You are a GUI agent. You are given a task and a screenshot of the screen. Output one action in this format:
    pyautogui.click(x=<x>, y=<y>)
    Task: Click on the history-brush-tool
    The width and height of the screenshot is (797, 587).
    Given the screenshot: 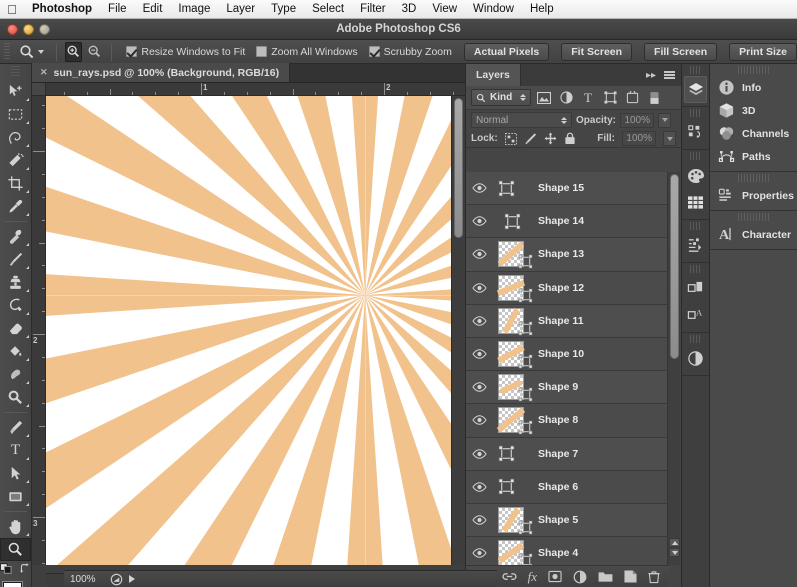 What is the action you would take?
    pyautogui.click(x=15, y=305)
    